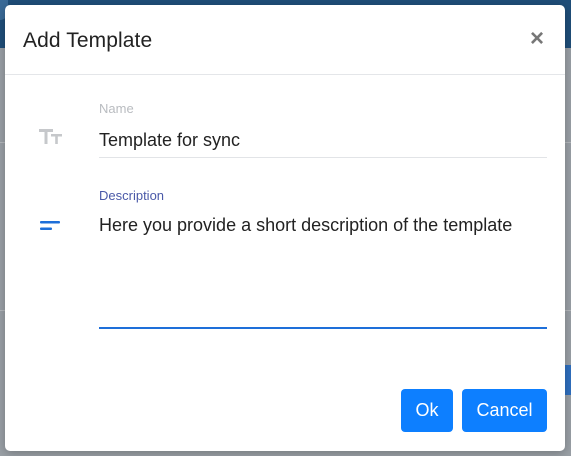  I want to click on name-input, so click(323, 140).